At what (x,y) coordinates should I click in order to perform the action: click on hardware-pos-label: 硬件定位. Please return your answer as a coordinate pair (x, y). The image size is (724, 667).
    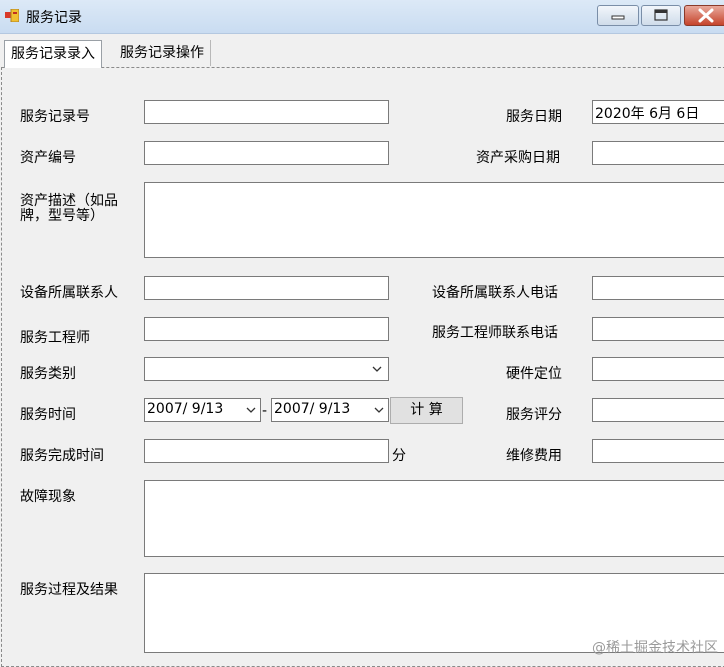
    Looking at the image, I should click on (534, 374).